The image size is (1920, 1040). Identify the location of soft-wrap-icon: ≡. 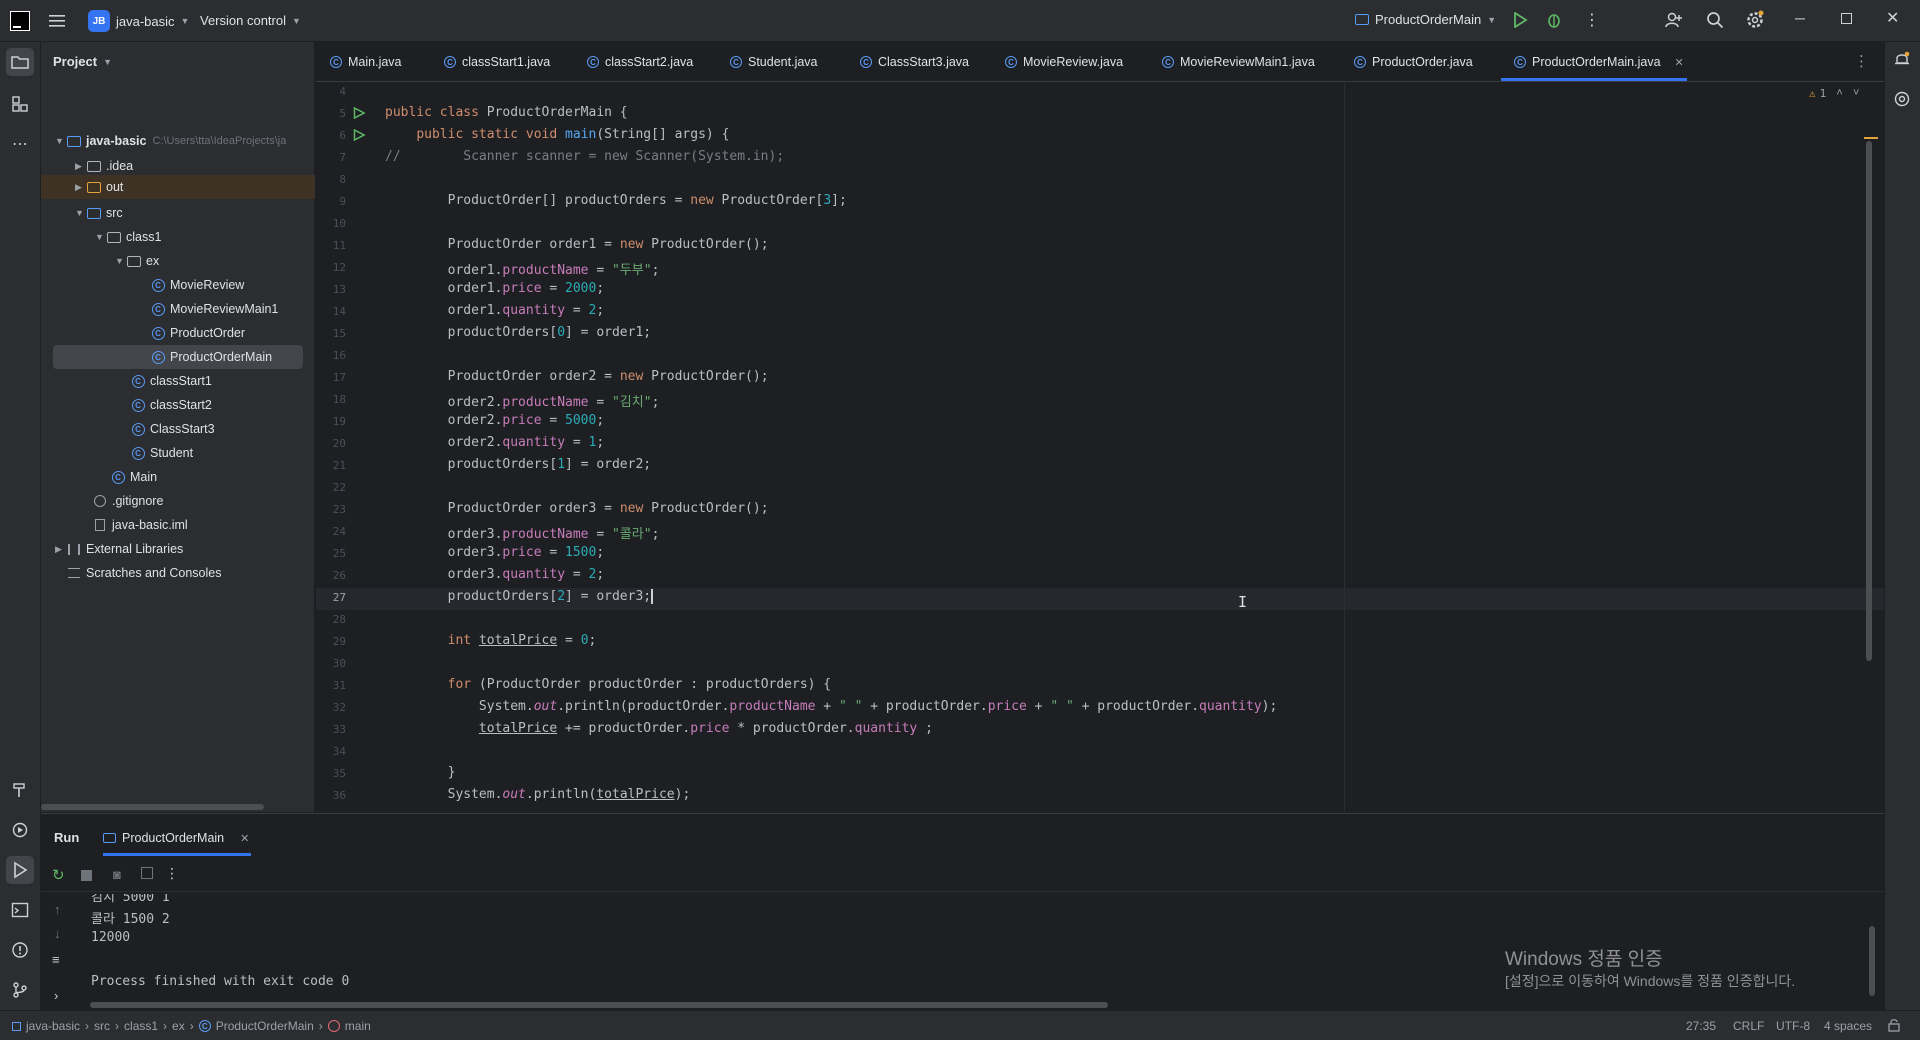
(56, 959).